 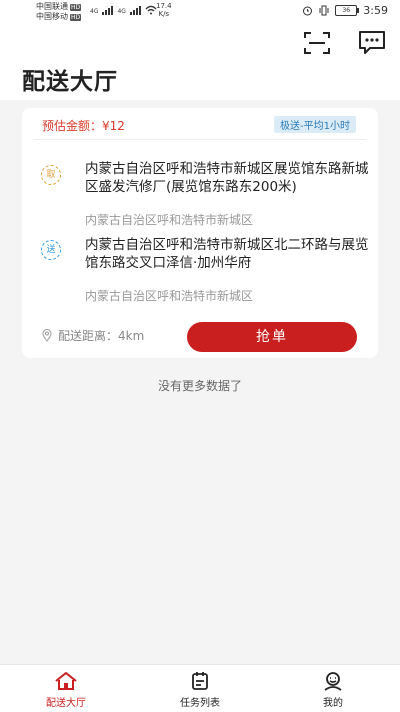 I want to click on network-type-1: 4G, so click(x=94, y=11).